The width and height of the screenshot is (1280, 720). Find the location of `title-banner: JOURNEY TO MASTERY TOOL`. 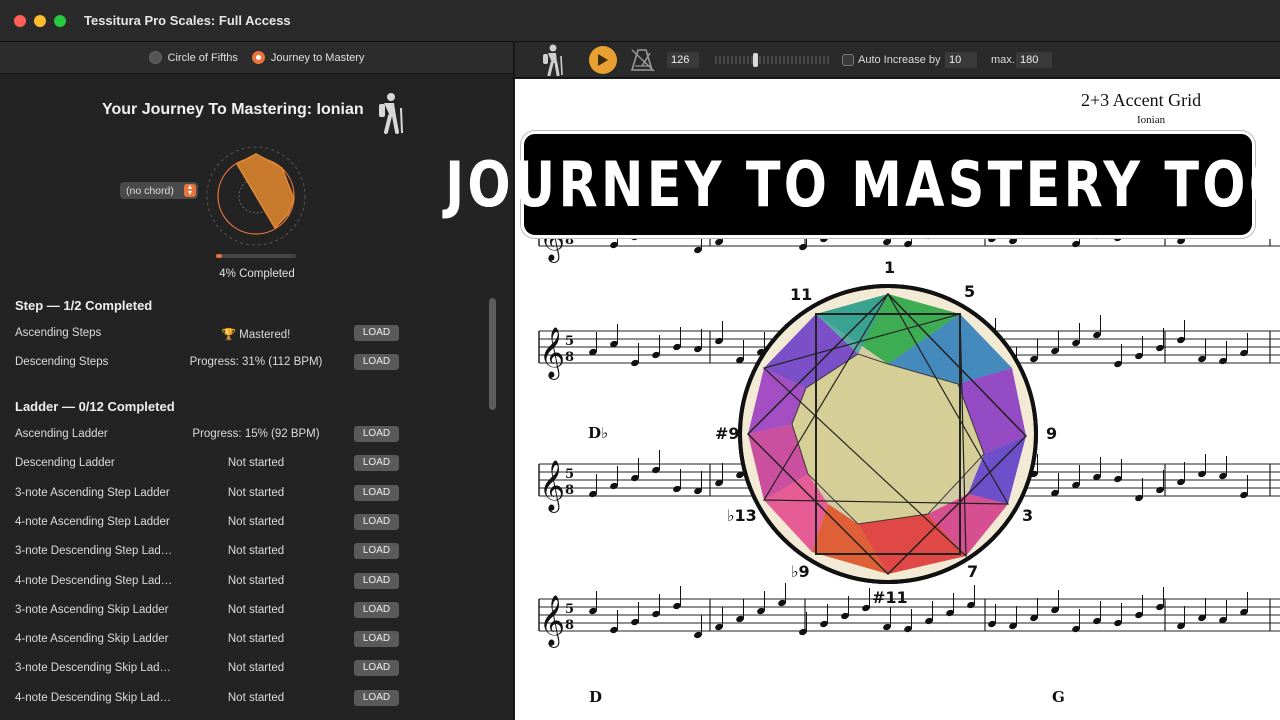

title-banner: JOURNEY TO MASTERY TOOL is located at coordinates (862, 184).